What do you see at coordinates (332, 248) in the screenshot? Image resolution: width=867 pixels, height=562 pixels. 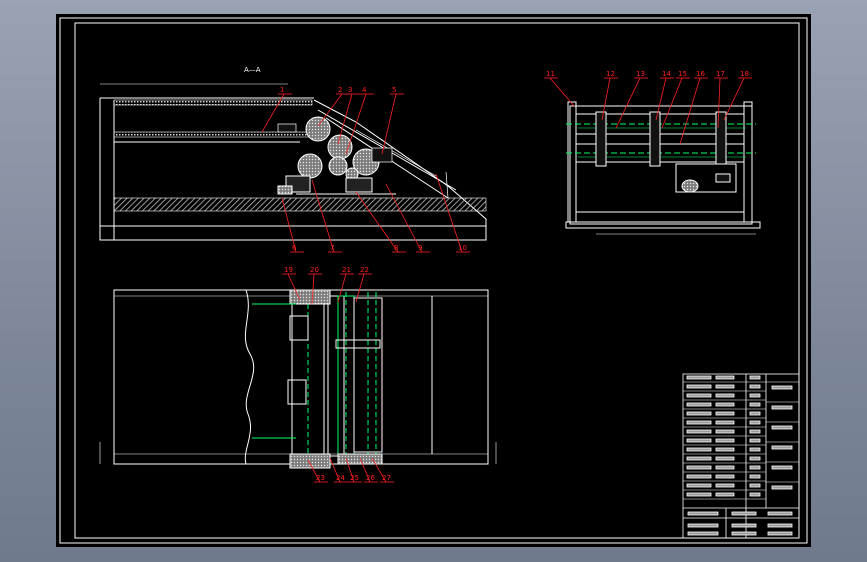 I see `callout-part-7-label: 7` at bounding box center [332, 248].